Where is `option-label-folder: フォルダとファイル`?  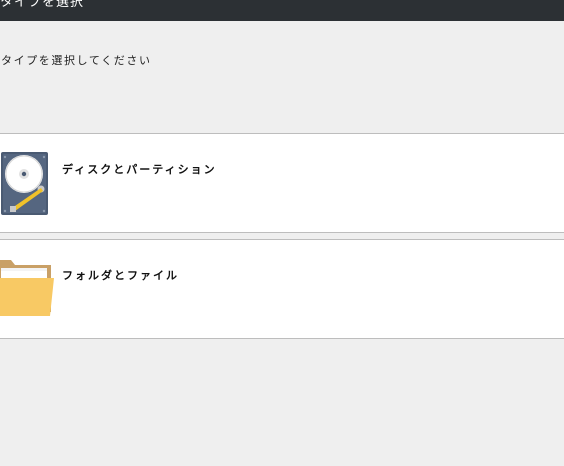
option-label-folder: フォルダとファイル is located at coordinates (120, 275).